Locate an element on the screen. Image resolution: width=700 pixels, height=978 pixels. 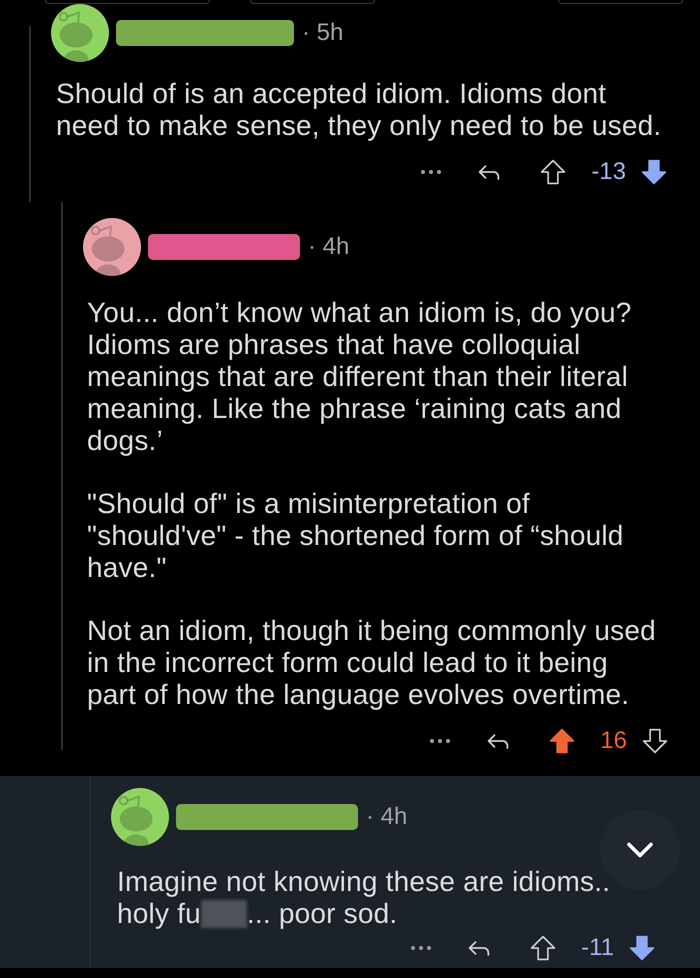
comment-text: "Should of" is a misinterpretation of "should've" - the shortened form of “should have." is located at coordinates (355, 536).